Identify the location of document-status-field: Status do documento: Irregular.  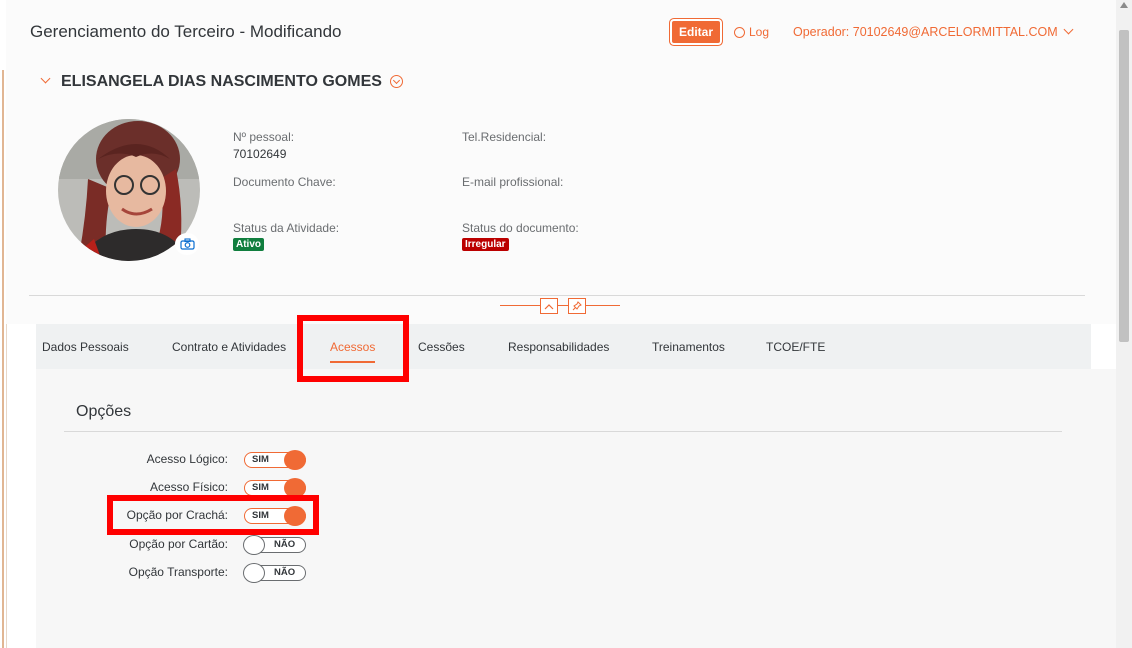
(520, 236).